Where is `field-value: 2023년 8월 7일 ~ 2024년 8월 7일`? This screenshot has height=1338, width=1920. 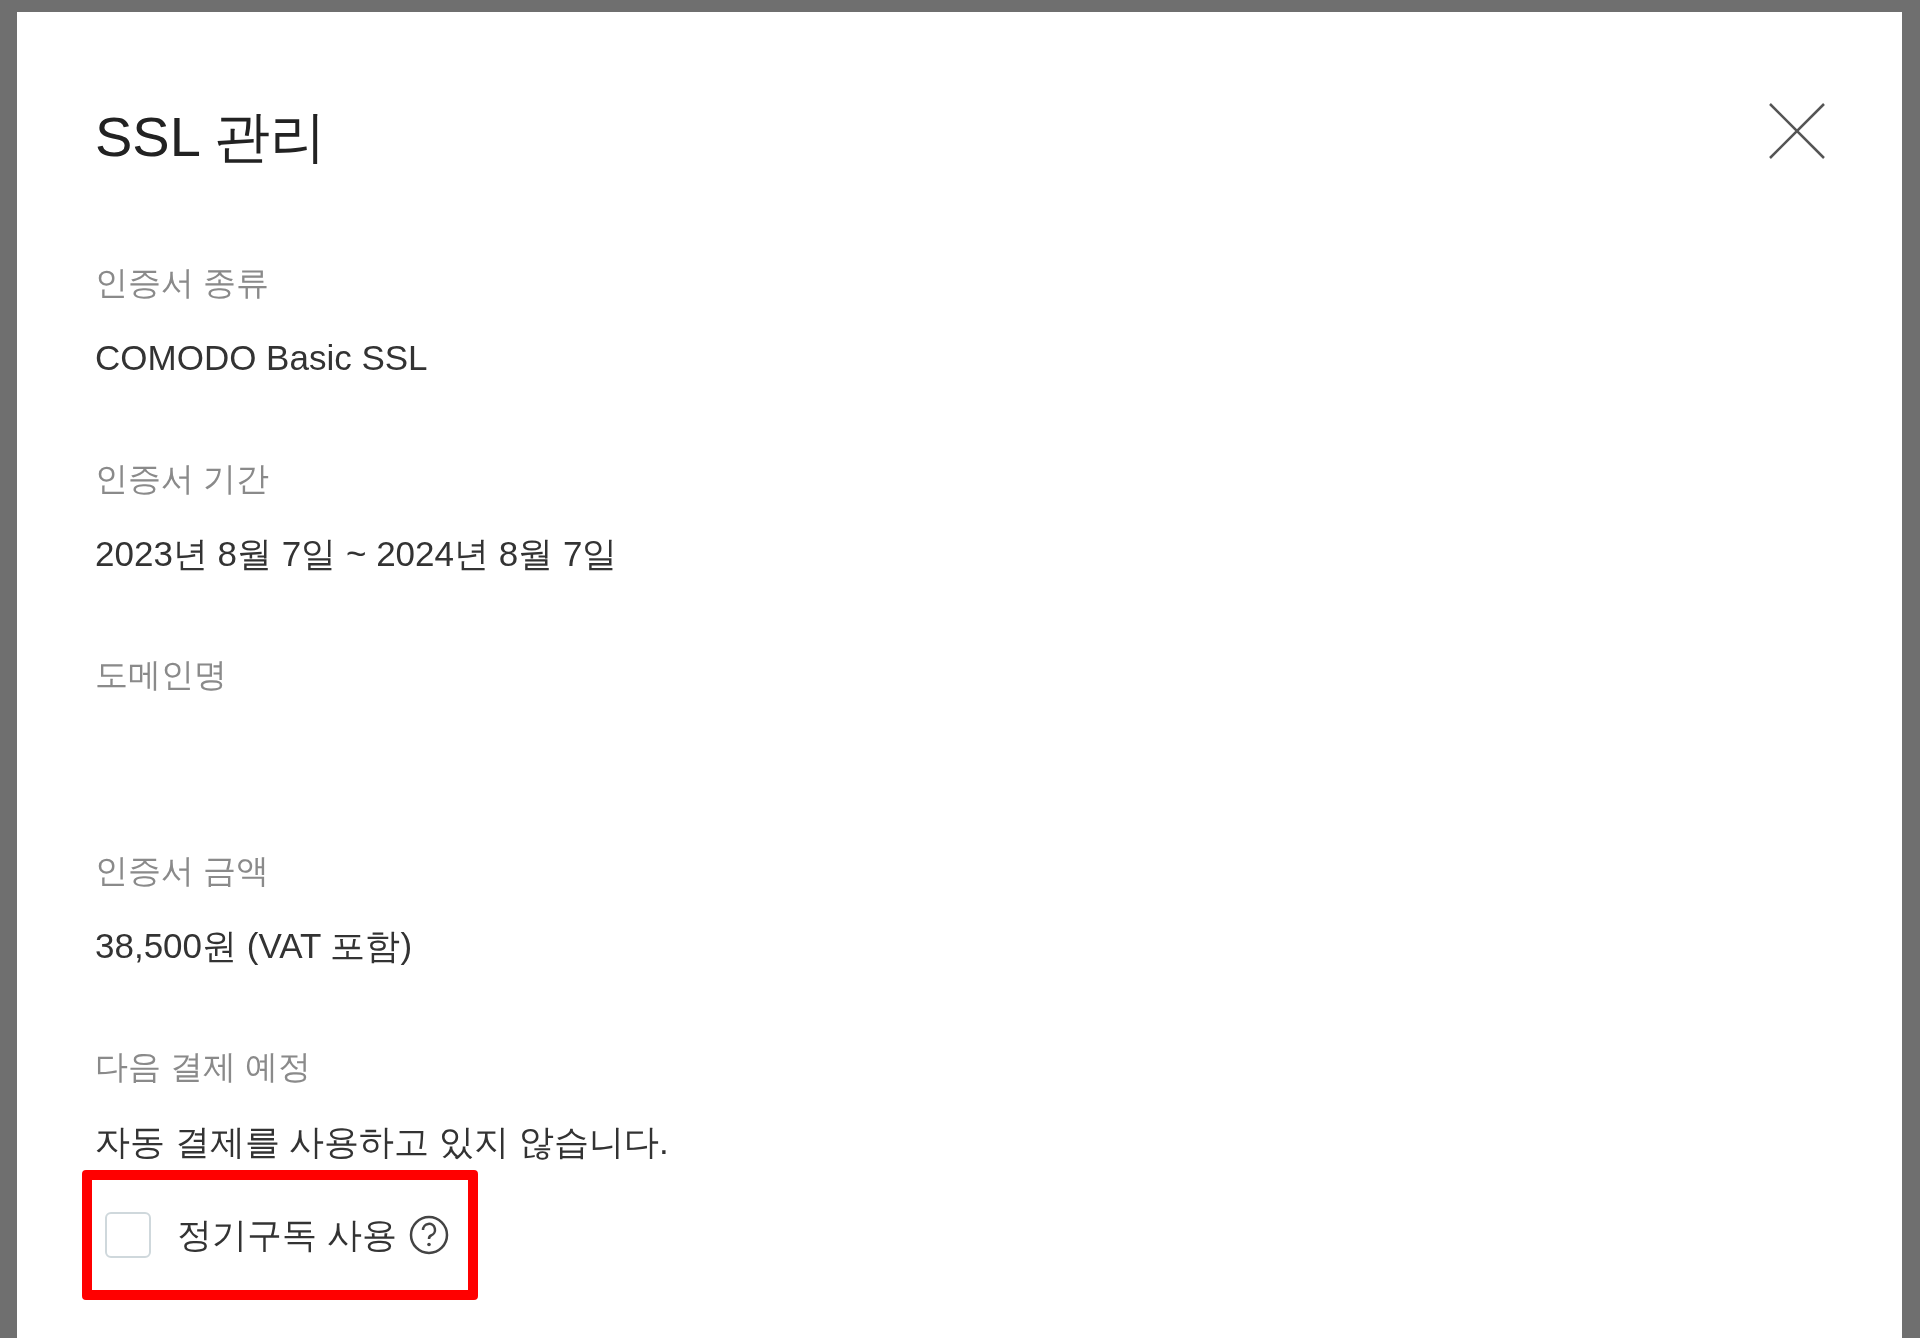
field-value: 2023년 8월 7일 ~ 2024년 8월 7일 is located at coordinates (356, 554).